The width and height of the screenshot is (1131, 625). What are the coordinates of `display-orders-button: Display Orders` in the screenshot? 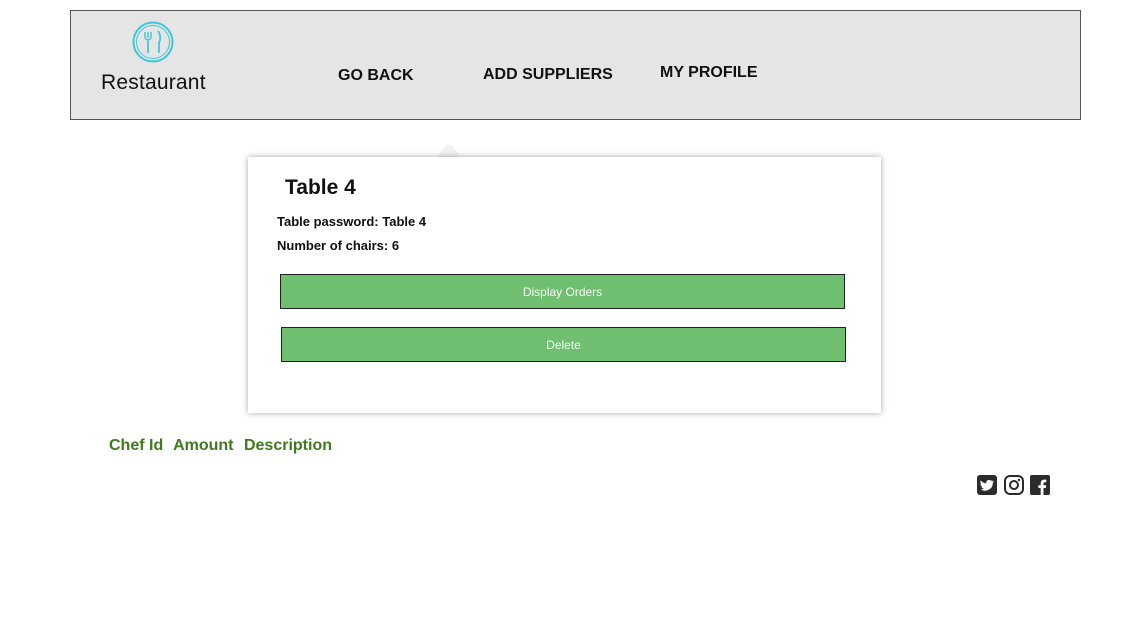 It's located at (562, 291).